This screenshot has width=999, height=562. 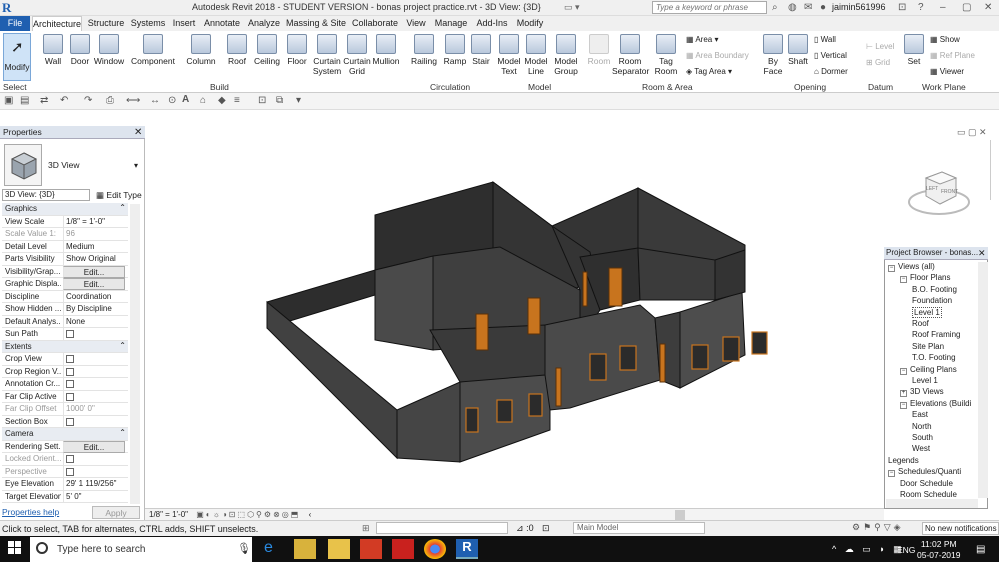 What do you see at coordinates (88, 100) in the screenshot?
I see `redo-icon: ↷` at bounding box center [88, 100].